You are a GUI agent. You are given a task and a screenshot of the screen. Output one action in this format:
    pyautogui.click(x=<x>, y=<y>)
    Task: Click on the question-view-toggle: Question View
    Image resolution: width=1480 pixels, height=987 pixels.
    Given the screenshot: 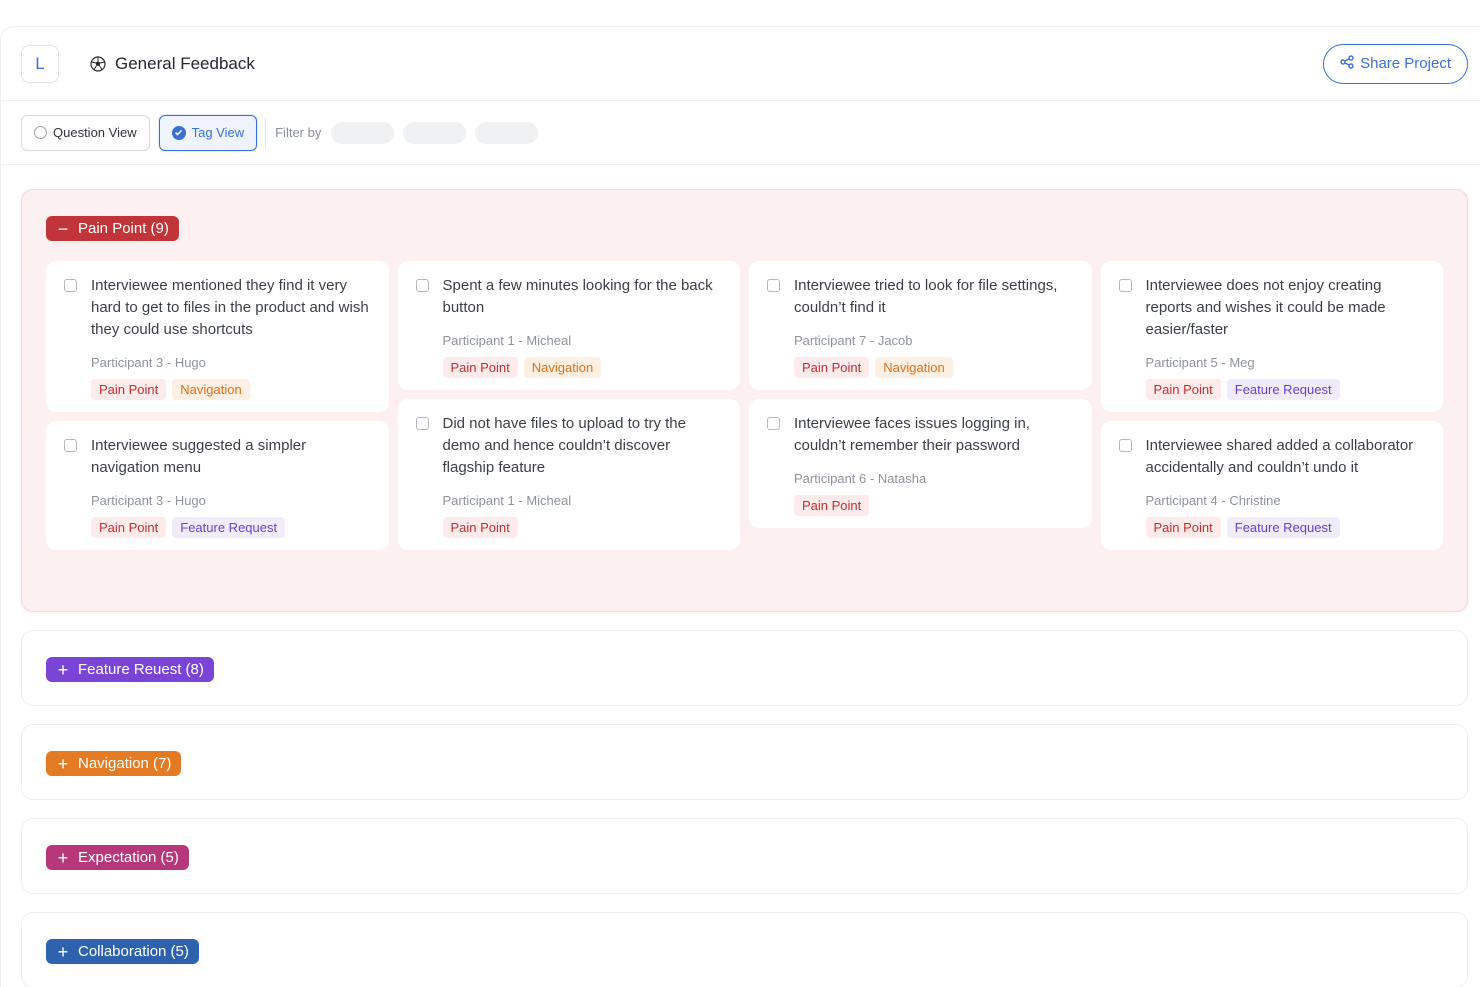 What is the action you would take?
    pyautogui.click(x=85, y=132)
    